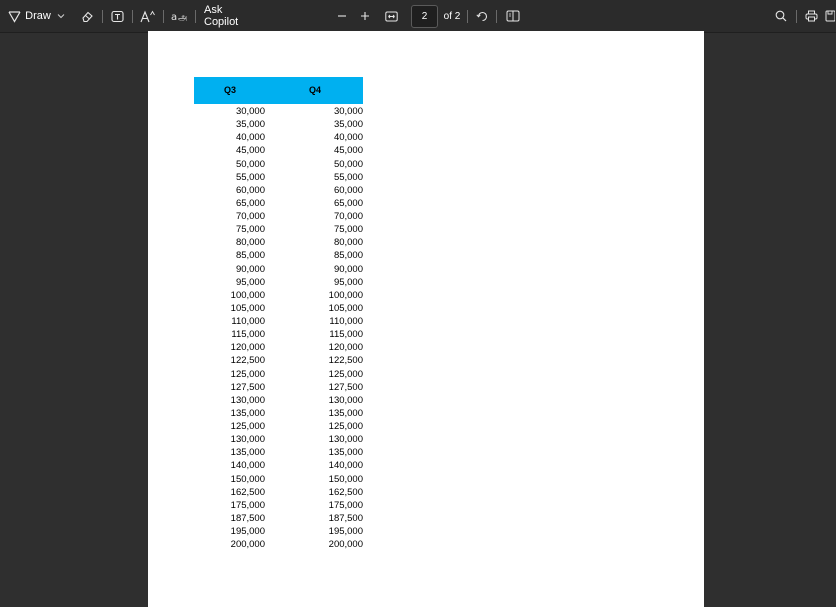 This screenshot has height=607, width=836. What do you see at coordinates (278, 321) in the screenshot?
I see `table-row: 110,000 110,000` at bounding box center [278, 321].